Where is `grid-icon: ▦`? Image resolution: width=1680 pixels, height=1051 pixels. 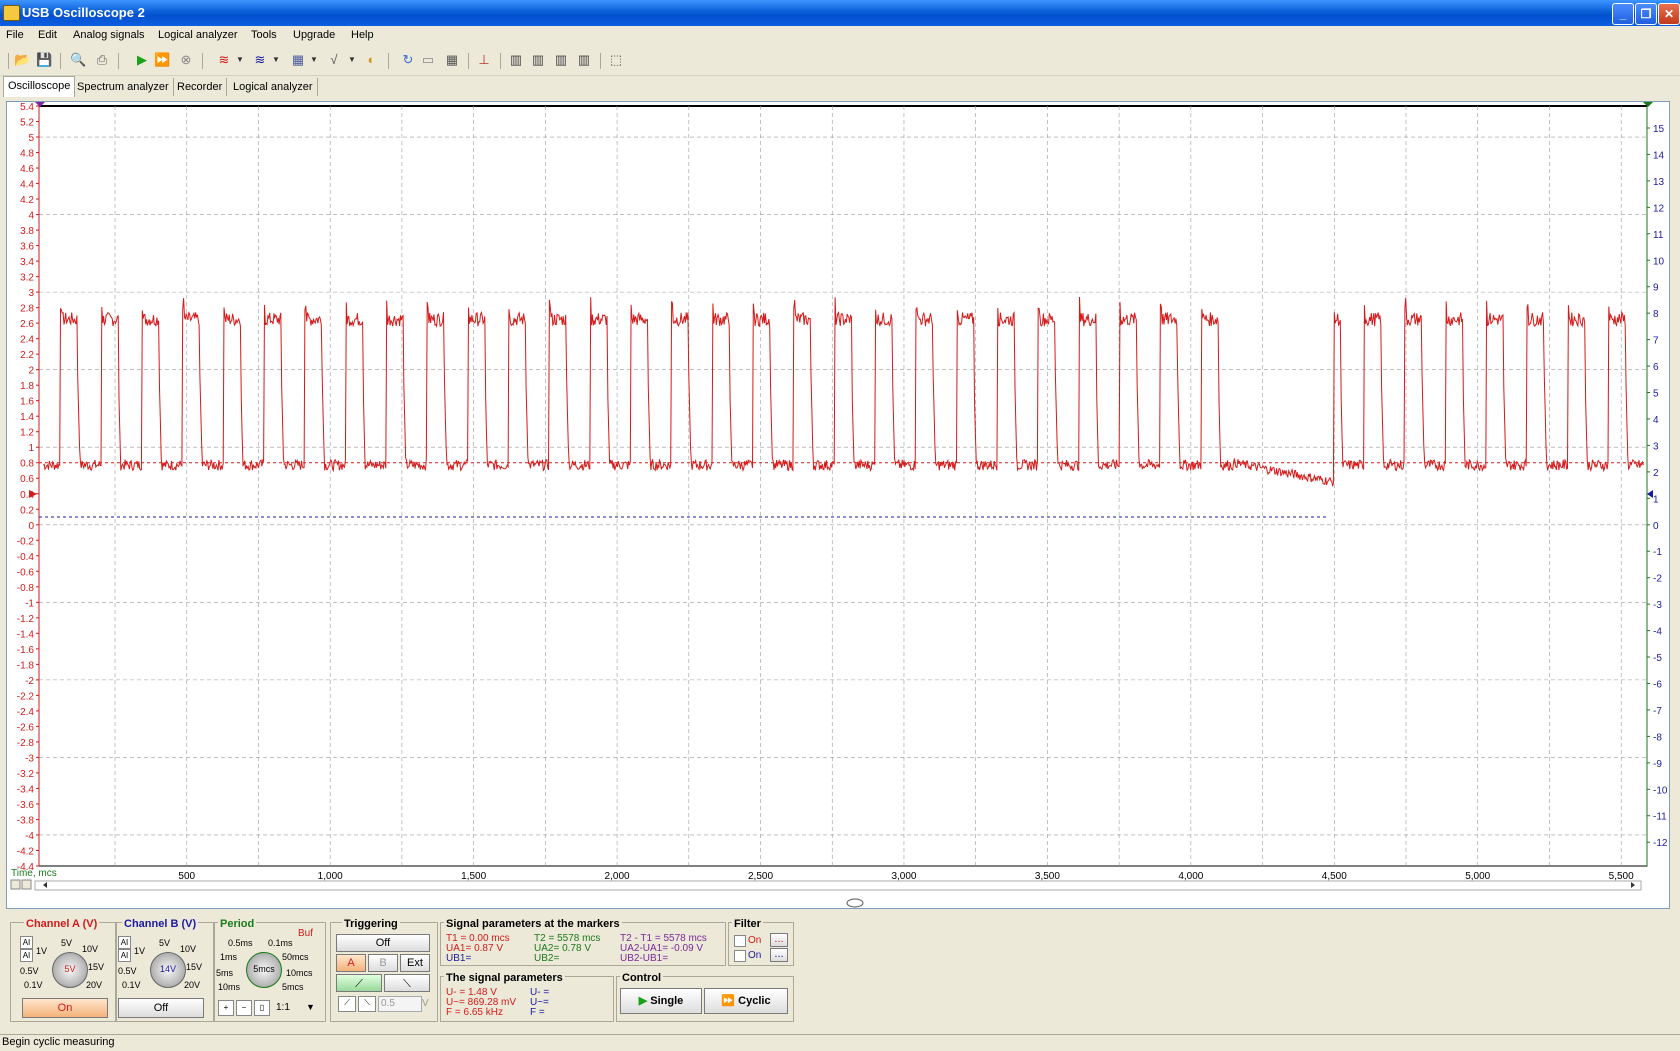 grid-icon: ▦ is located at coordinates (452, 60).